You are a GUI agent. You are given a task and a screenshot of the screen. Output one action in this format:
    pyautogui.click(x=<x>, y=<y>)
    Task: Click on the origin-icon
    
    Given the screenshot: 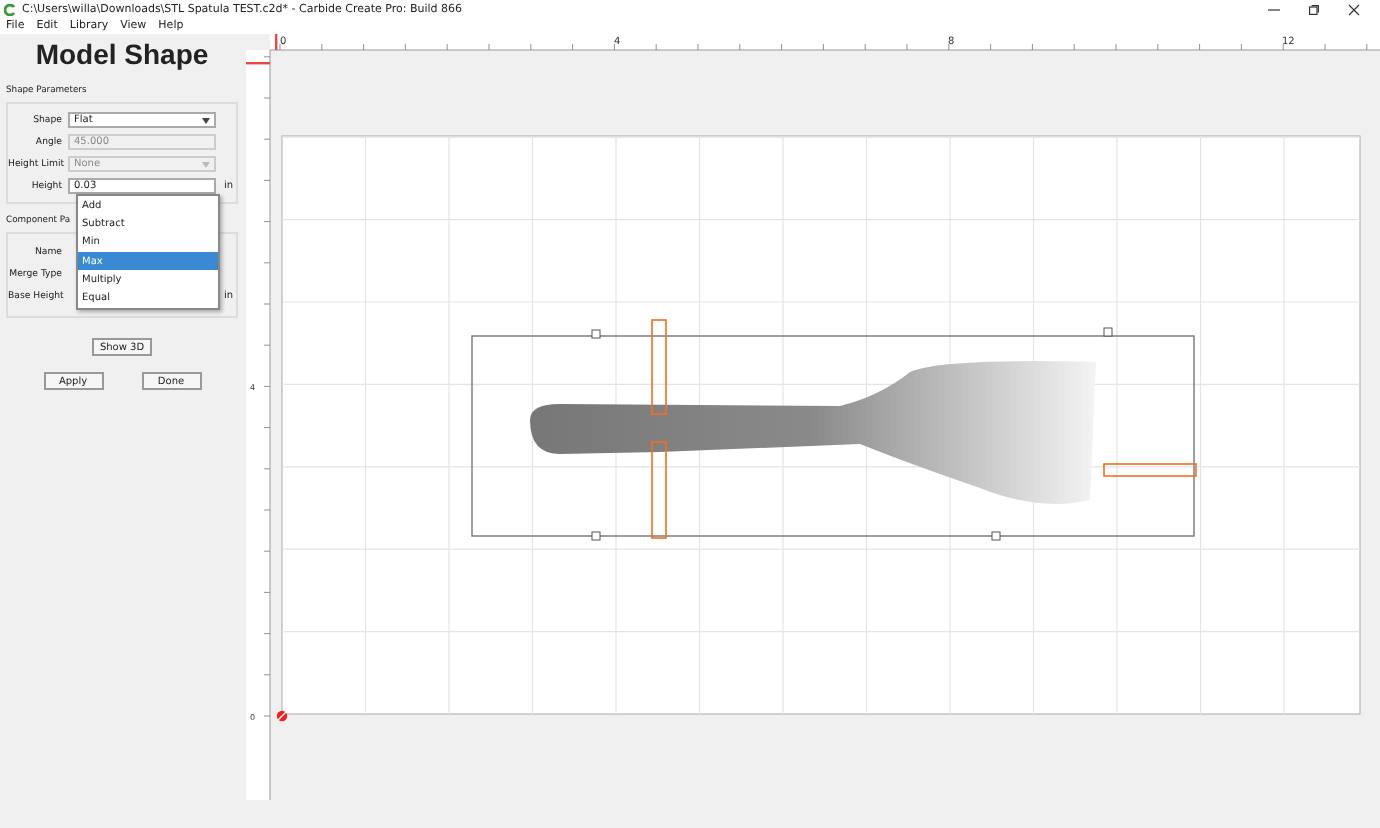 What is the action you would take?
    pyautogui.click(x=282, y=716)
    